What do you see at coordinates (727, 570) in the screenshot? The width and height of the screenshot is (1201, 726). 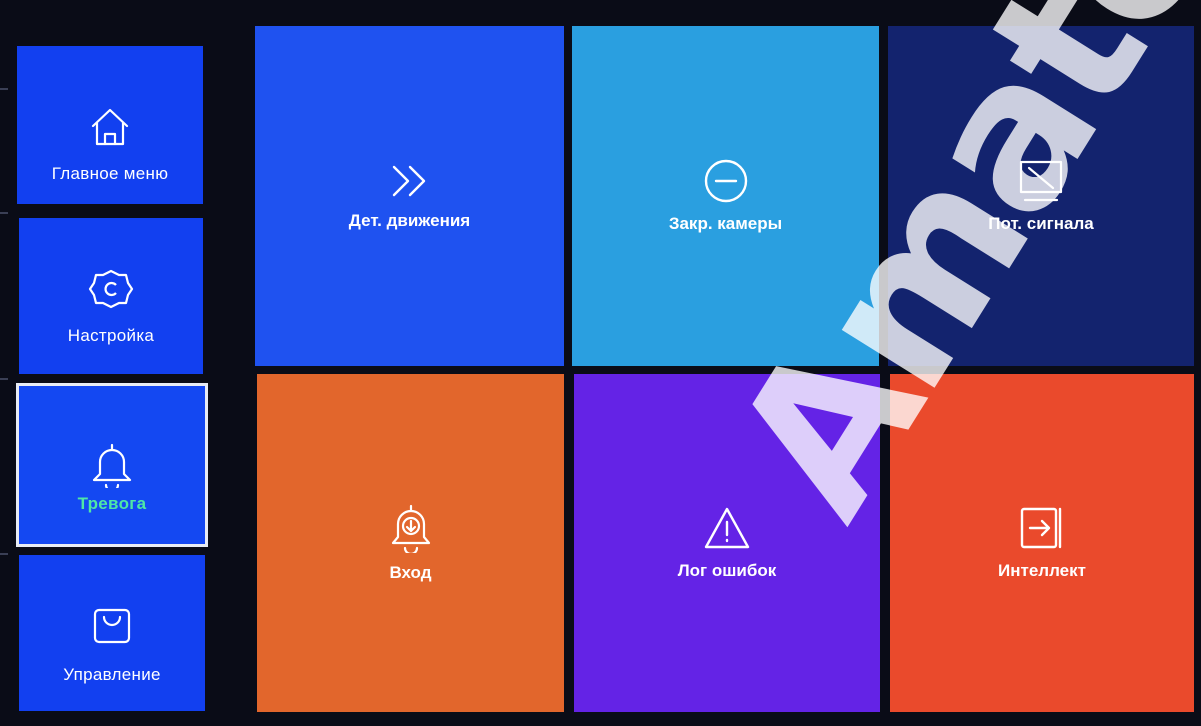 I see `tile-label: Лог ошибок` at bounding box center [727, 570].